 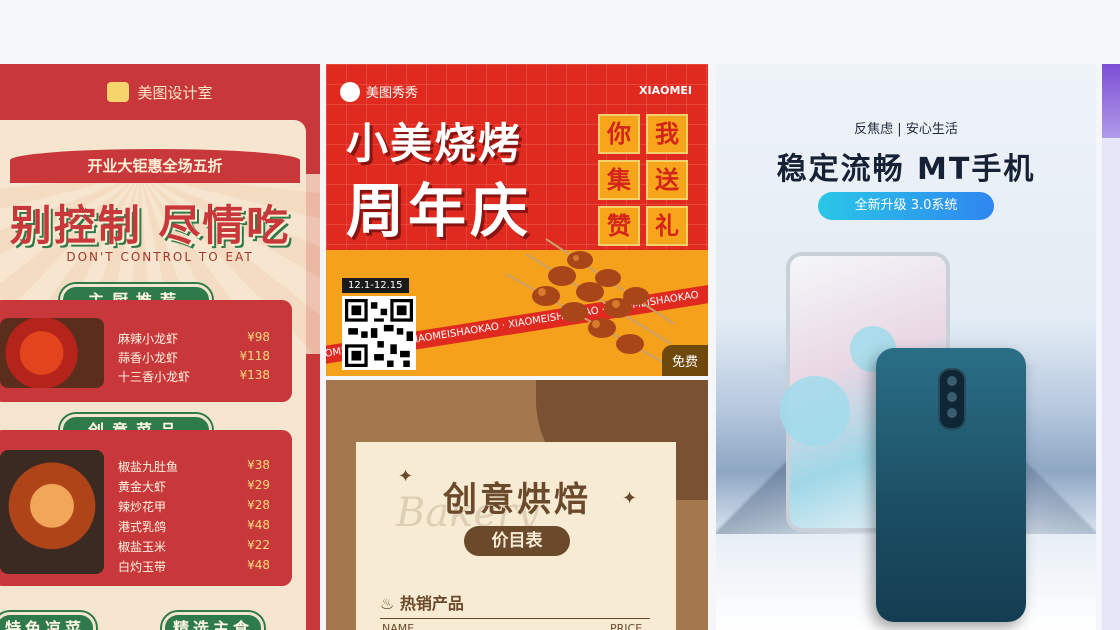 I want to click on column-header-price: PRICE, so click(x=626, y=626).